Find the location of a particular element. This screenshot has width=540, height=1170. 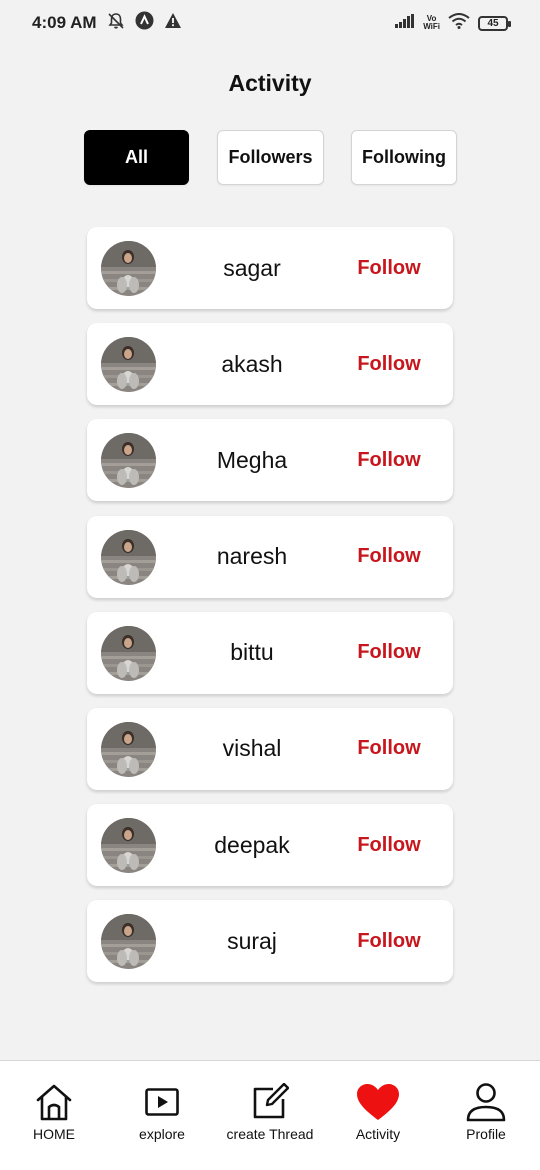

activity-username: akash is located at coordinates (252, 363).